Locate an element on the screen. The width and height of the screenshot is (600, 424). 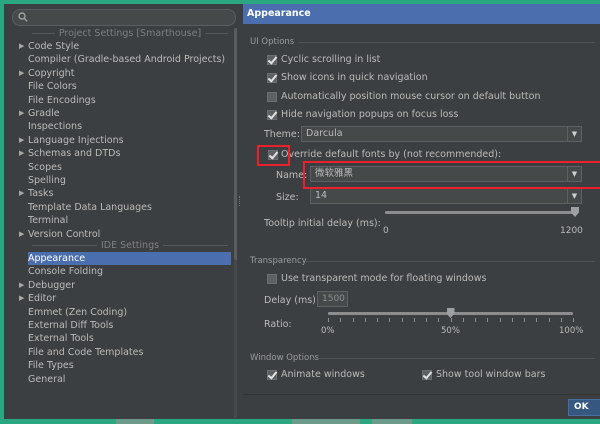
project-setting-item: Scopes is located at coordinates (129, 167).